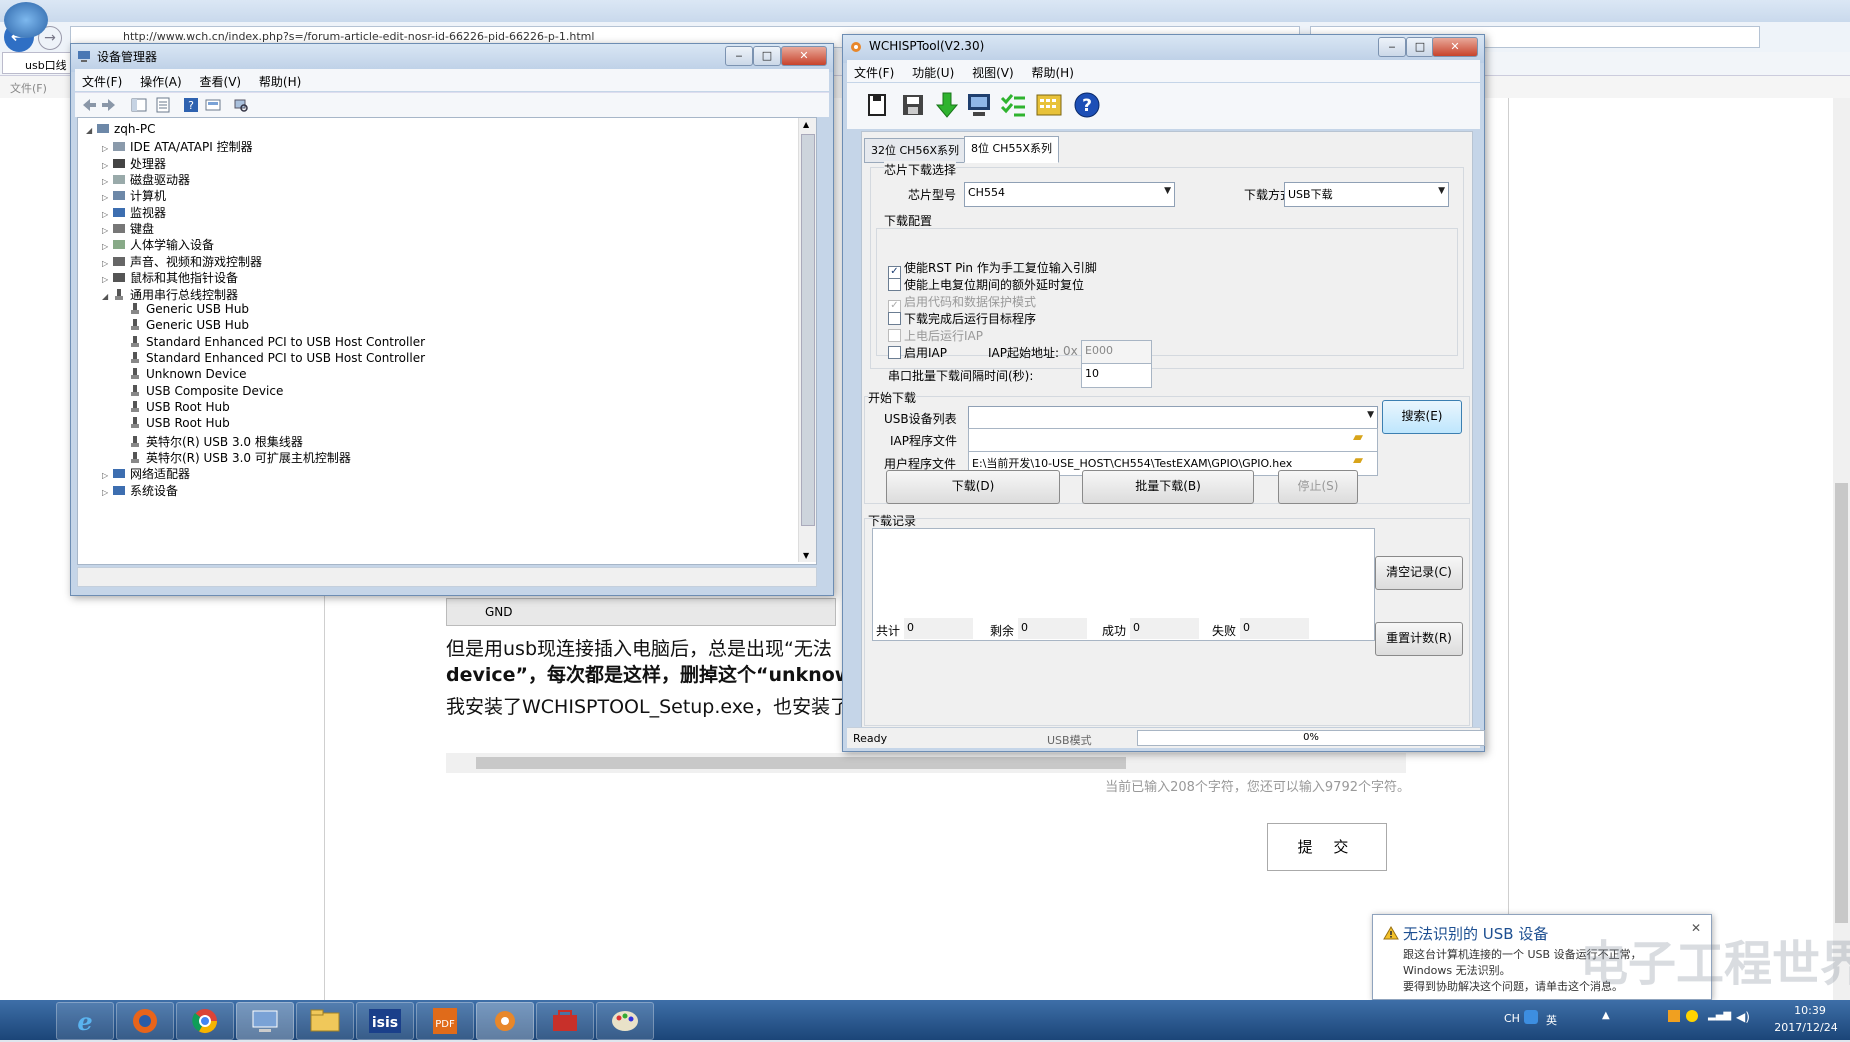 Image resolution: width=1850 pixels, height=1042 pixels. I want to click on submit-button: 提 交, so click(1327, 847).